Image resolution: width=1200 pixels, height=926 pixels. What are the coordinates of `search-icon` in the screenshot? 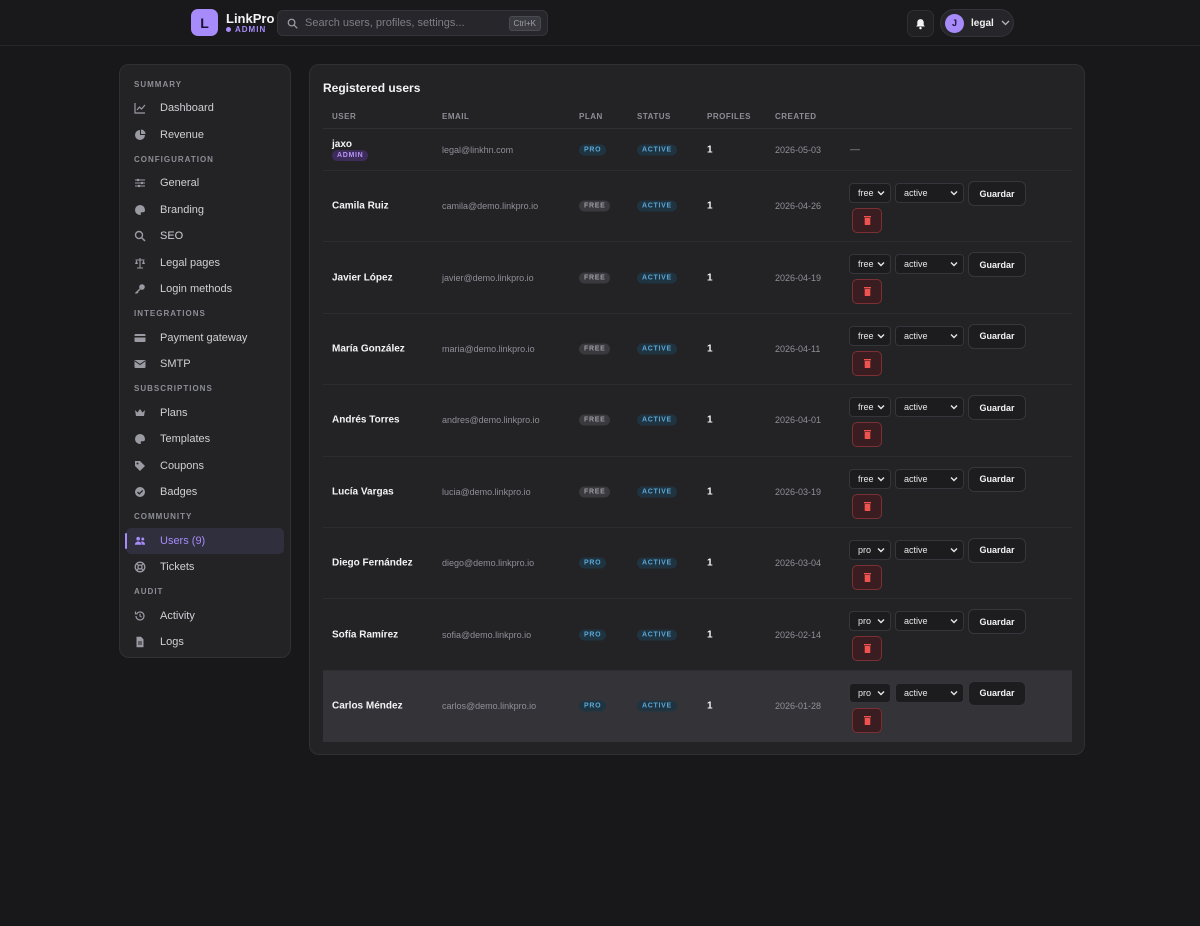 It's located at (292, 23).